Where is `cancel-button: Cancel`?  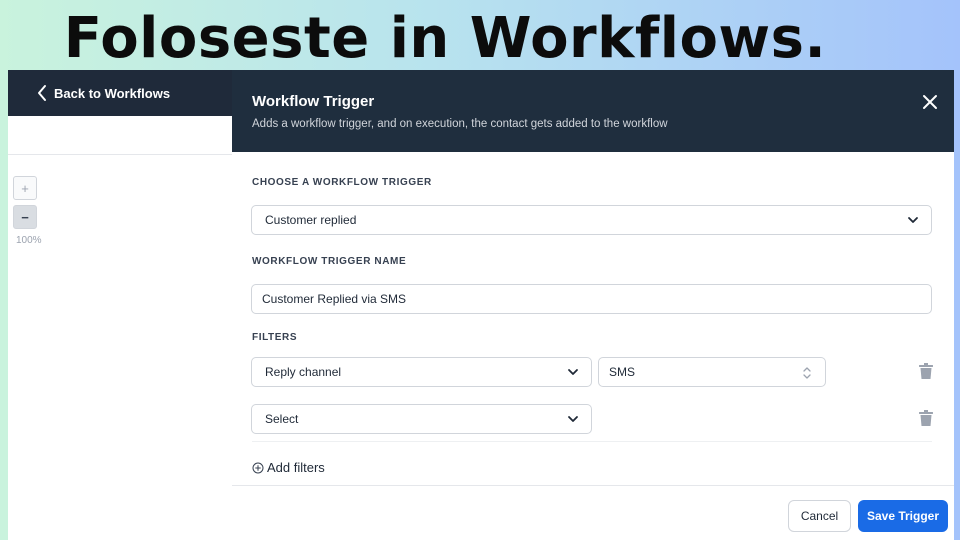 cancel-button: Cancel is located at coordinates (819, 516).